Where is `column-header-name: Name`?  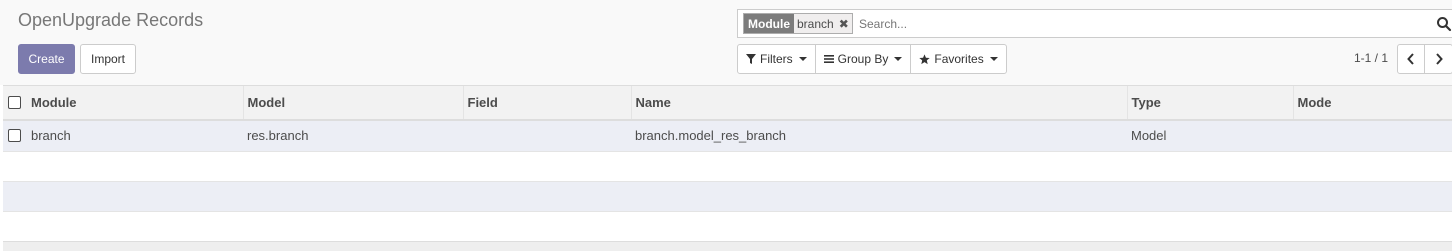
column-header-name: Name is located at coordinates (878, 103).